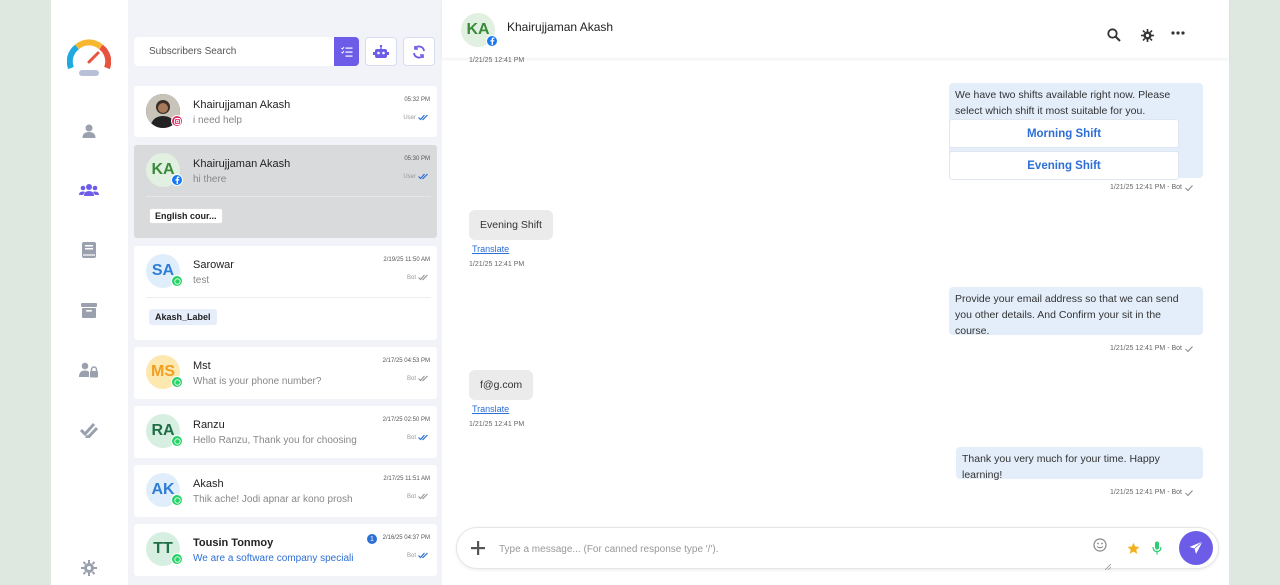 The width and height of the screenshot is (1280, 585). What do you see at coordinates (1100, 545) in the screenshot?
I see `emoji-icon` at bounding box center [1100, 545].